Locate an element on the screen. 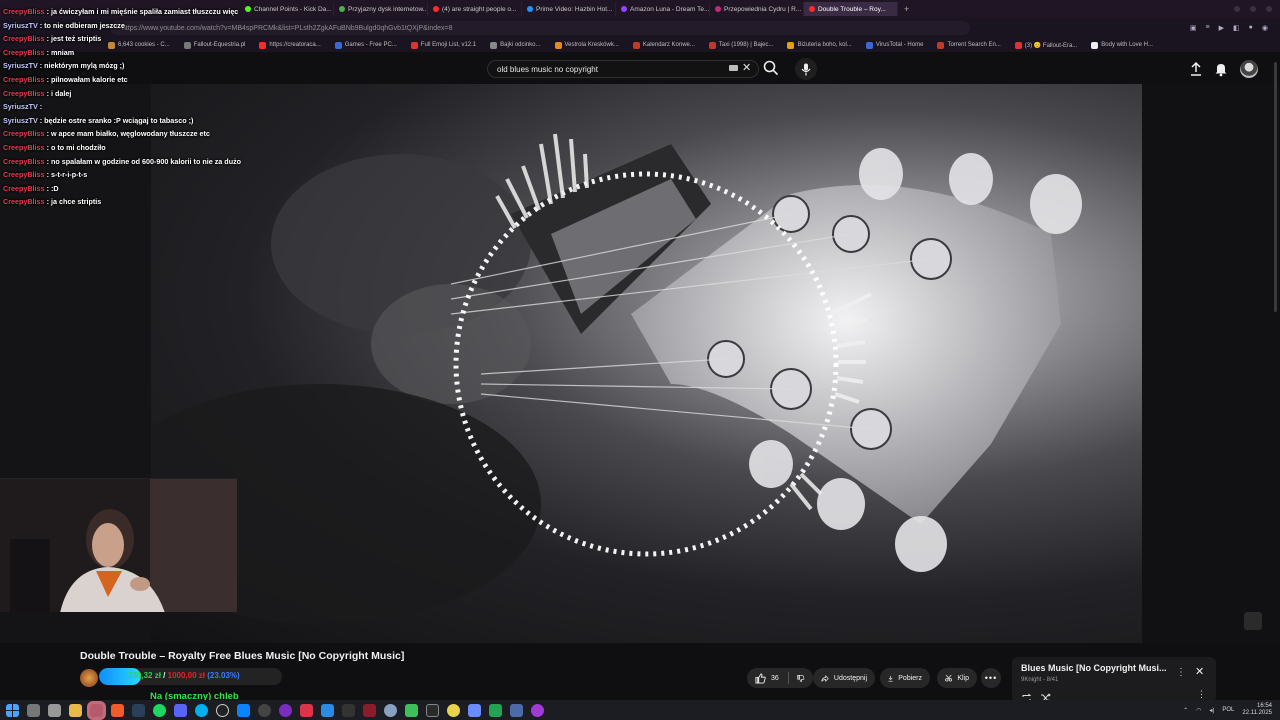 This screenshot has height=720, width=1280. extension-icon: ▣ is located at coordinates (1193, 28).